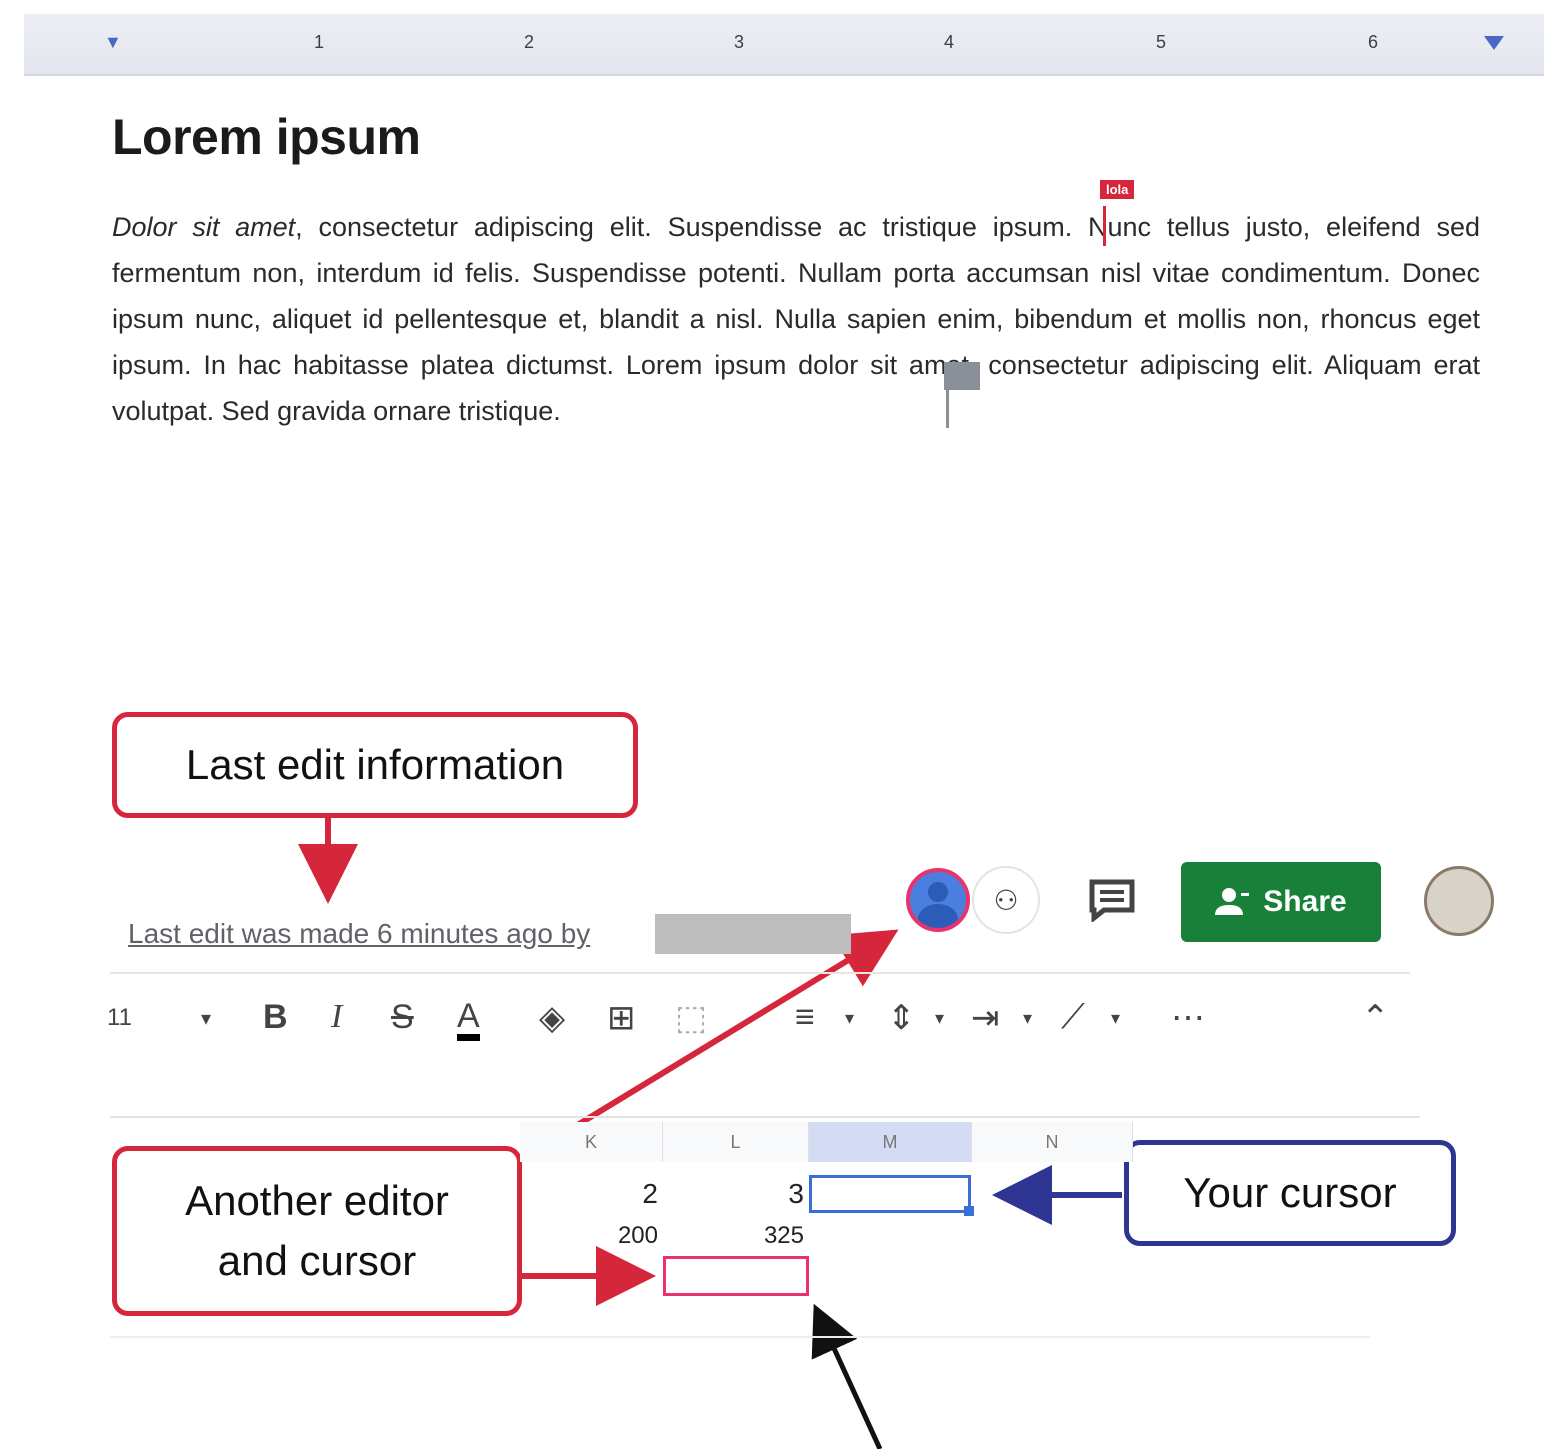  I want to click on collapse-chevron-icon: ⌃, so click(1375, 1018).